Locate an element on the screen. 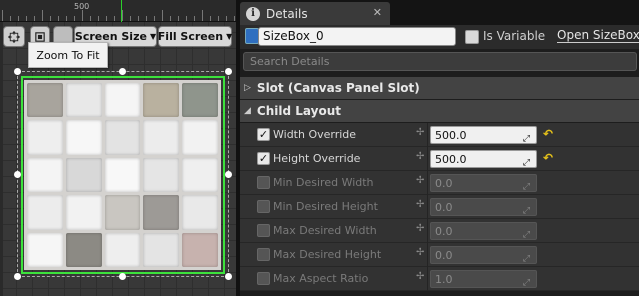 The height and width of the screenshot is (296, 639). zoom-to-fit-icon is located at coordinates (14, 36).